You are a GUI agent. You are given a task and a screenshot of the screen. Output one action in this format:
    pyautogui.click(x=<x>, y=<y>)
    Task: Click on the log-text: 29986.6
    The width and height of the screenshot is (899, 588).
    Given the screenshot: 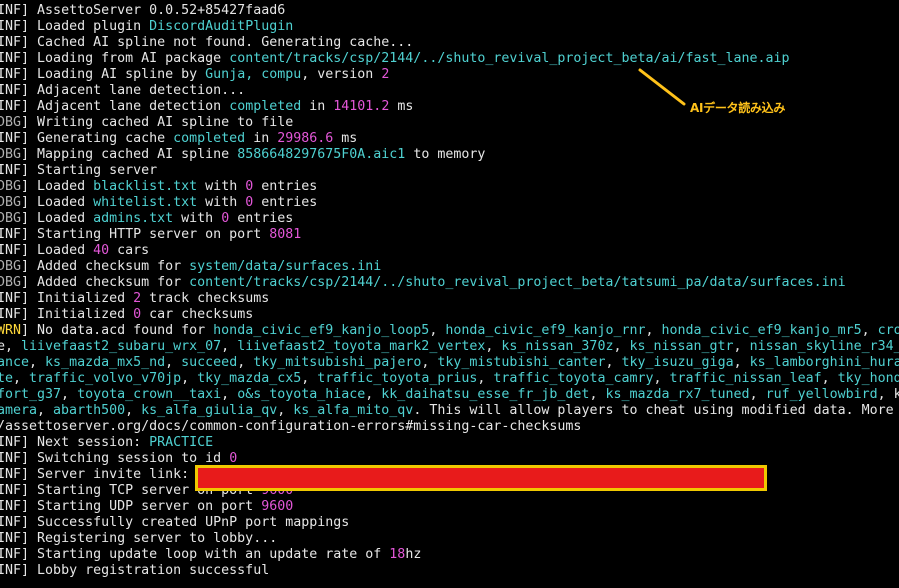 What is the action you would take?
    pyautogui.click(x=305, y=138)
    